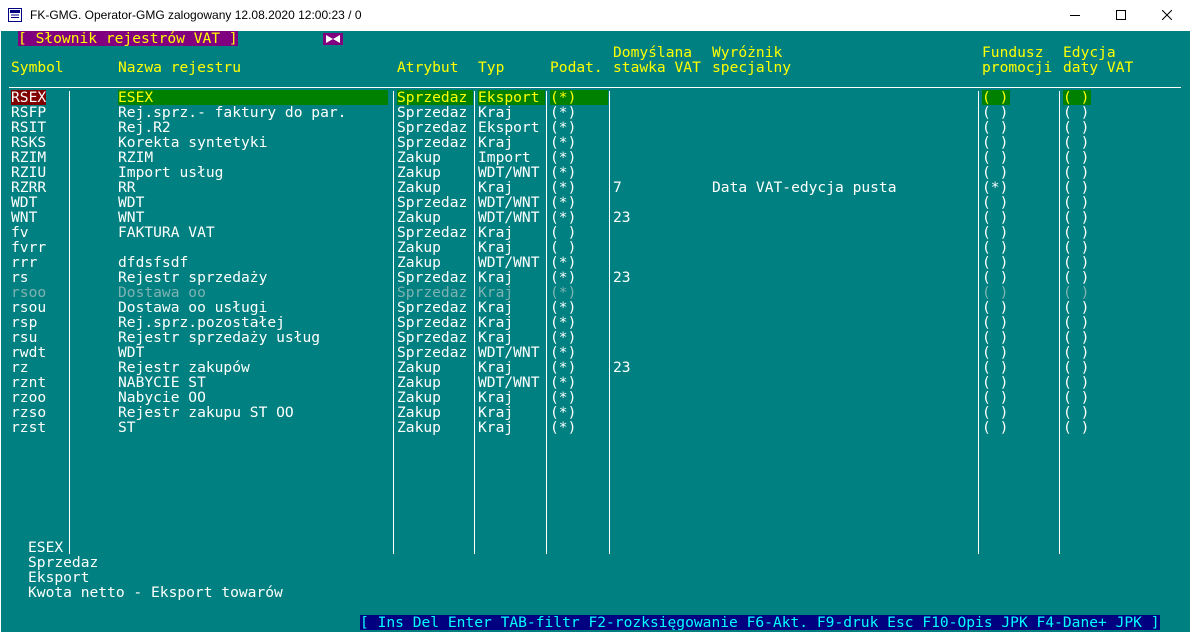  Describe the element at coordinates (595, 232) in the screenshot. I see `table-row: fv FAKTURA VAT Sprzedaz Kraj ( ) ( ) ( )` at that location.